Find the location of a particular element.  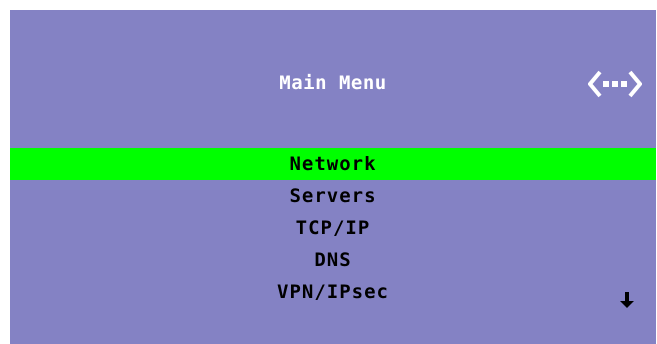

network-icon is located at coordinates (615, 84).